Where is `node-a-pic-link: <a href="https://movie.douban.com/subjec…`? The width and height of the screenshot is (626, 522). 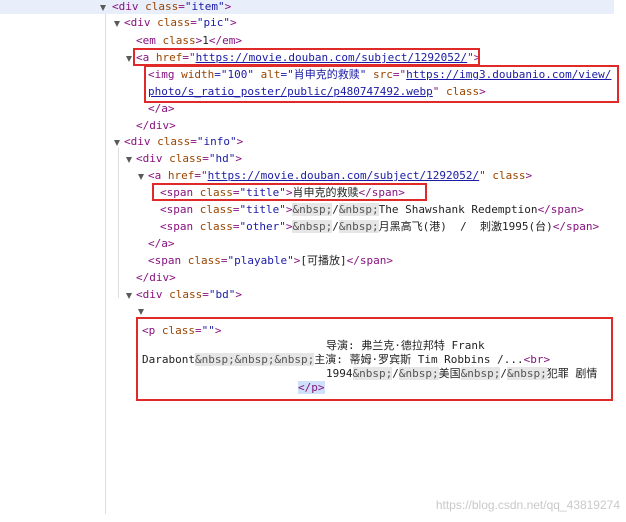
node-a-pic-link: <a href="https://movie.douban.com/subjec… is located at coordinates (308, 57).